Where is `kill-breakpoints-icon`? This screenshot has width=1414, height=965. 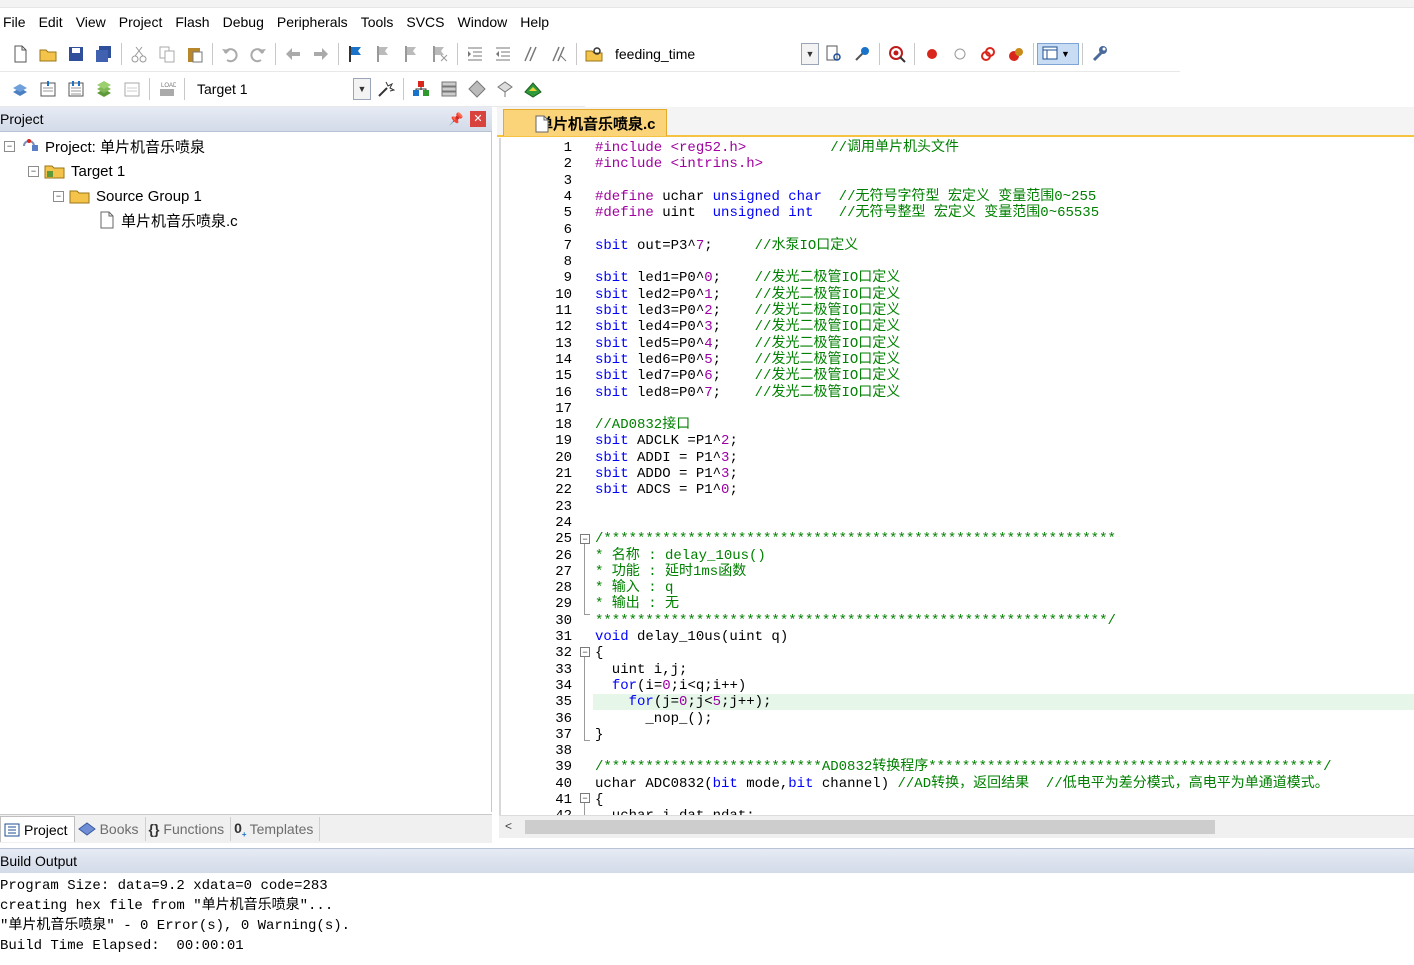 kill-breakpoints-icon is located at coordinates (988, 54).